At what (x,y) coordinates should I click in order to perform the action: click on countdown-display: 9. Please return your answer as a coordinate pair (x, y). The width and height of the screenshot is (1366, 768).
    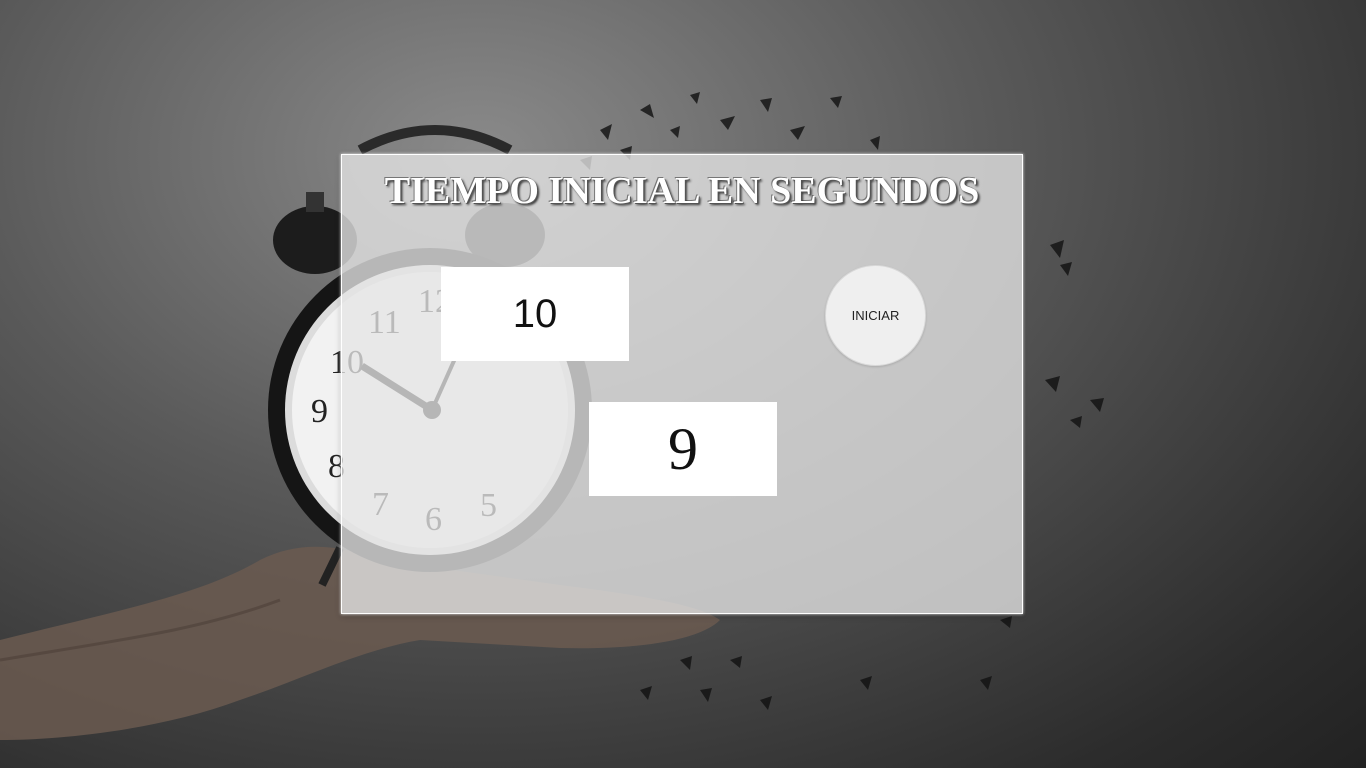
    Looking at the image, I should click on (683, 449).